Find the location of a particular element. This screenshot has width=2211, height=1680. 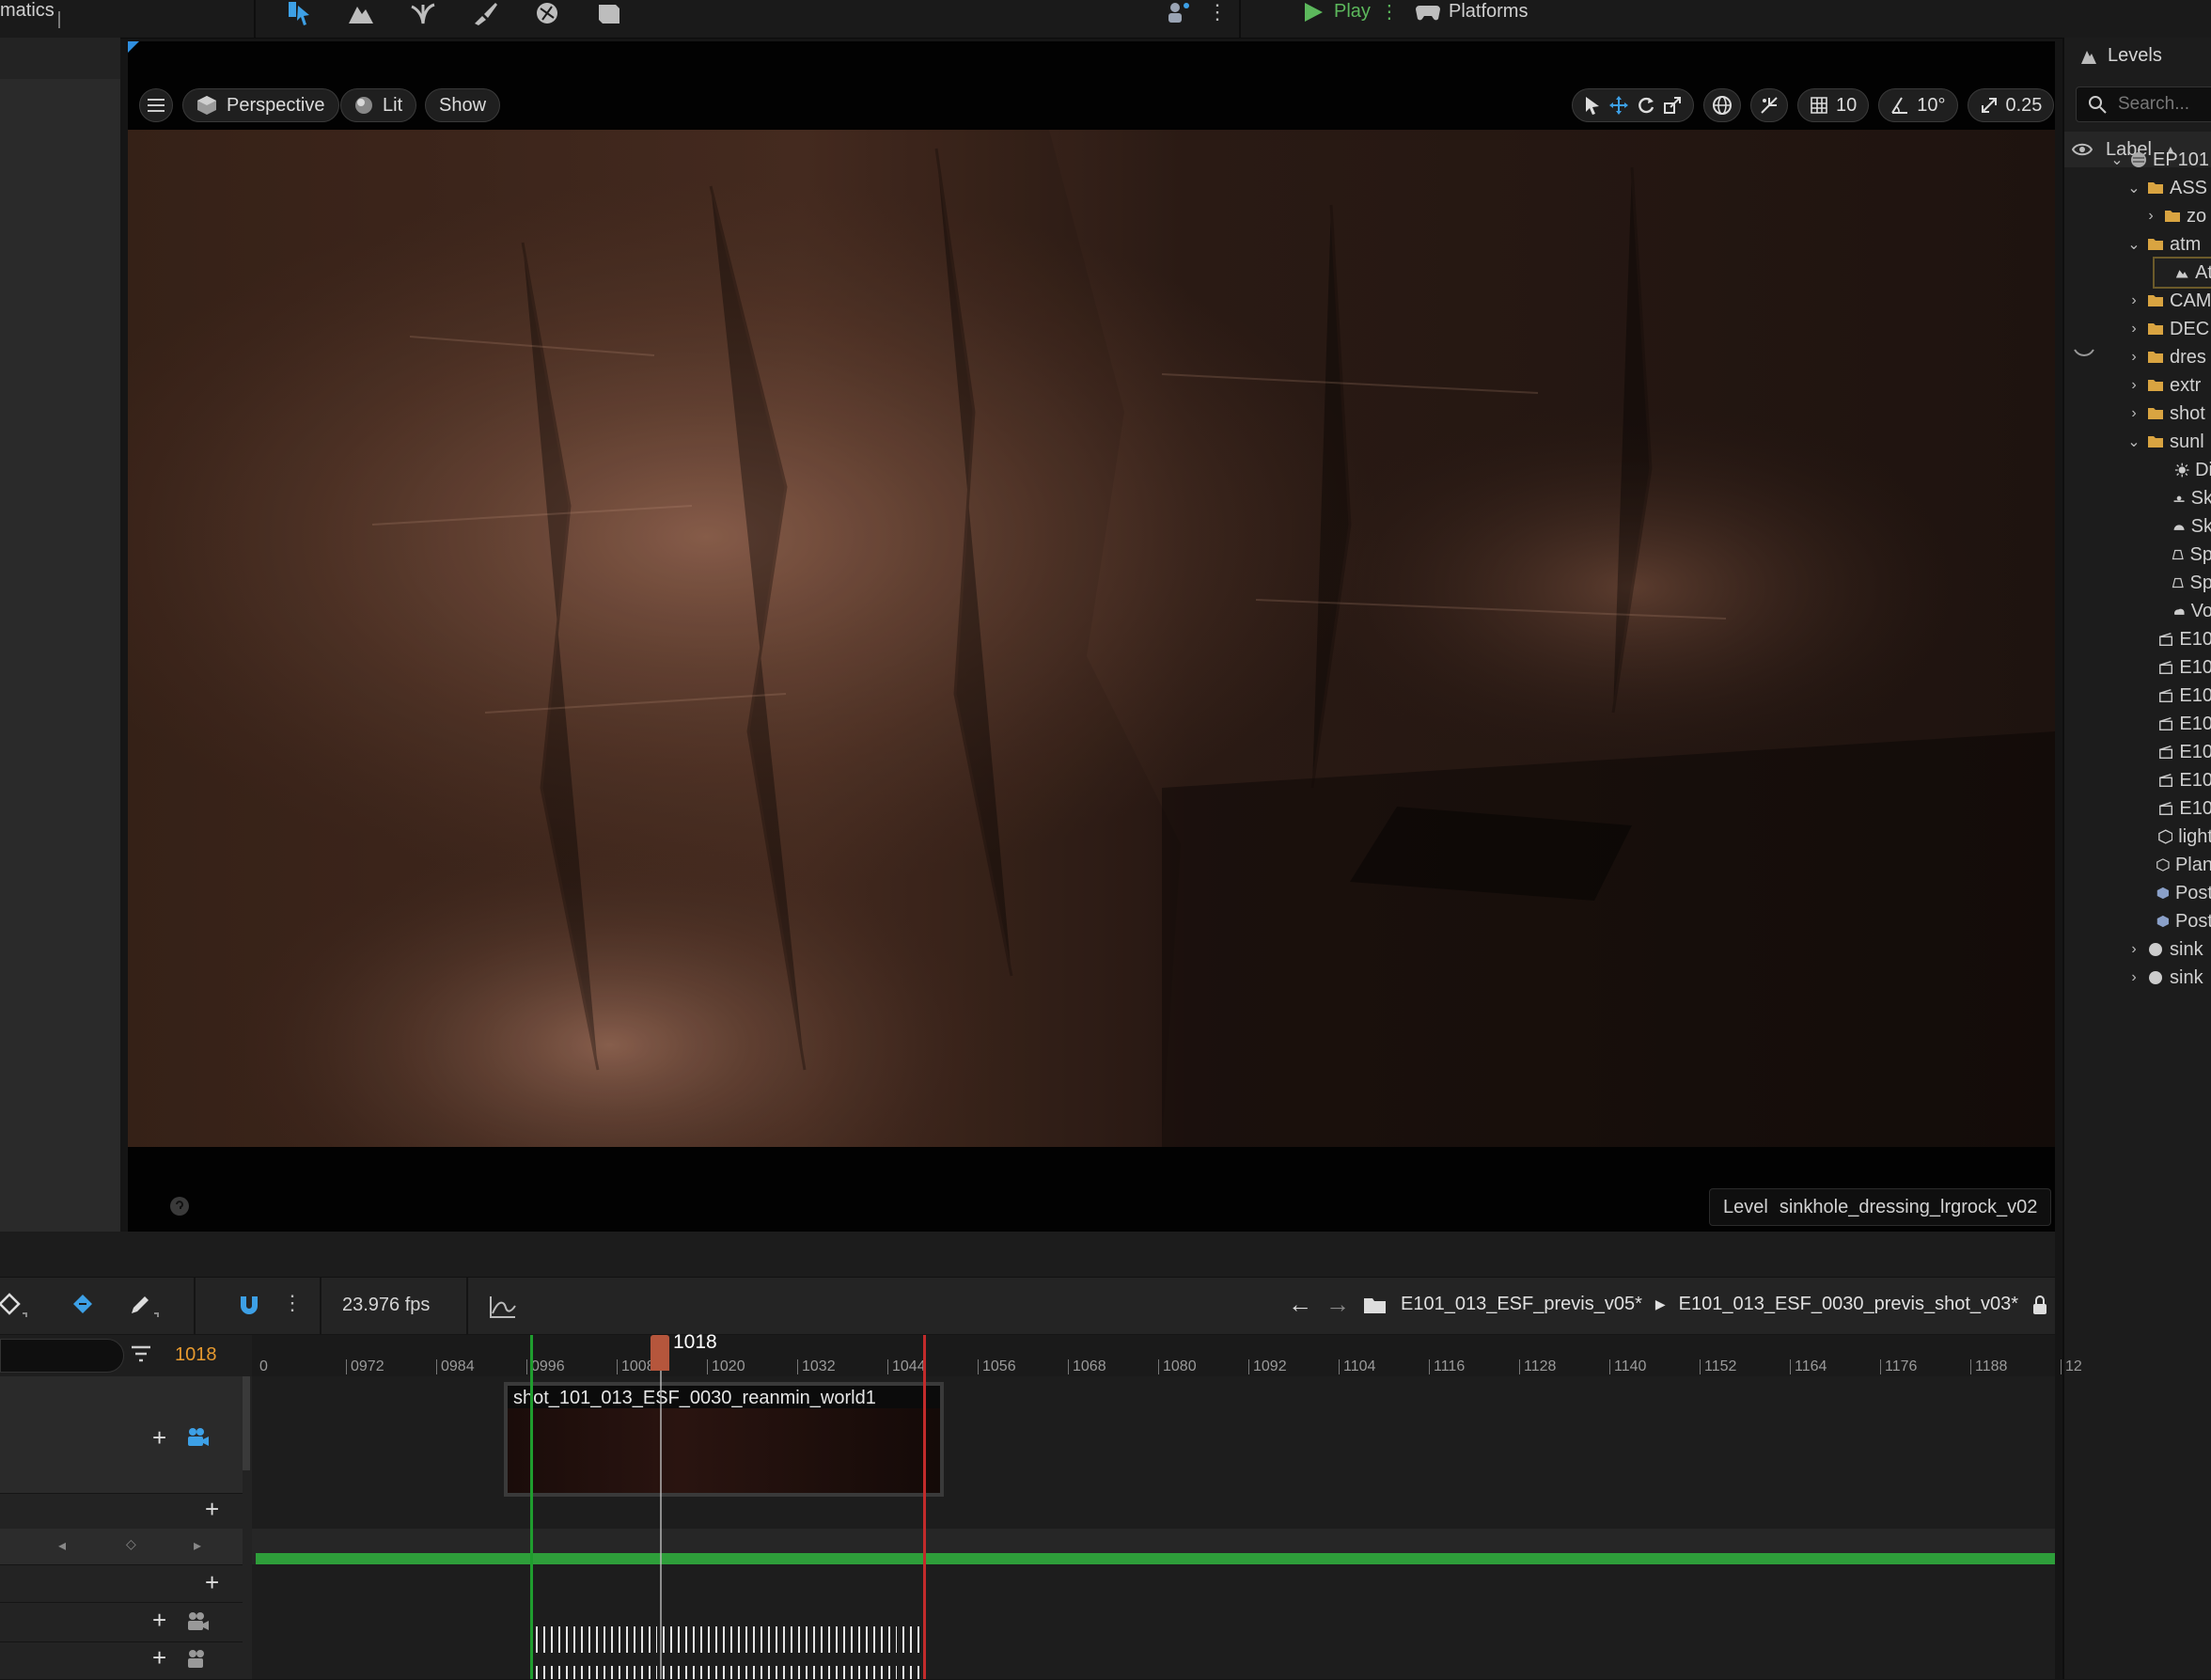

outliner-row: › DEC is located at coordinates (2168, 329).